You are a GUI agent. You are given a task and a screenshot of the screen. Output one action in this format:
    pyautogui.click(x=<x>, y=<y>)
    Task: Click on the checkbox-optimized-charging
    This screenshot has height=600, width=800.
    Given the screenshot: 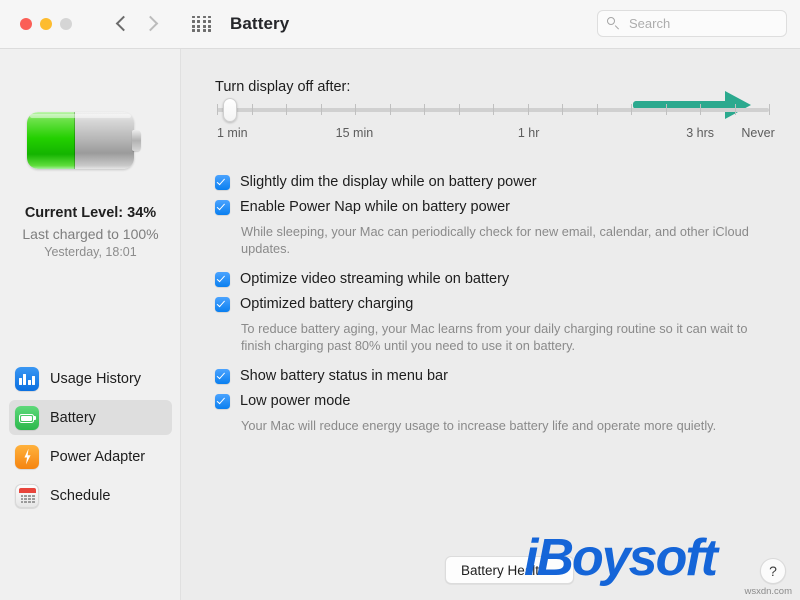 What is the action you would take?
    pyautogui.click(x=222, y=304)
    